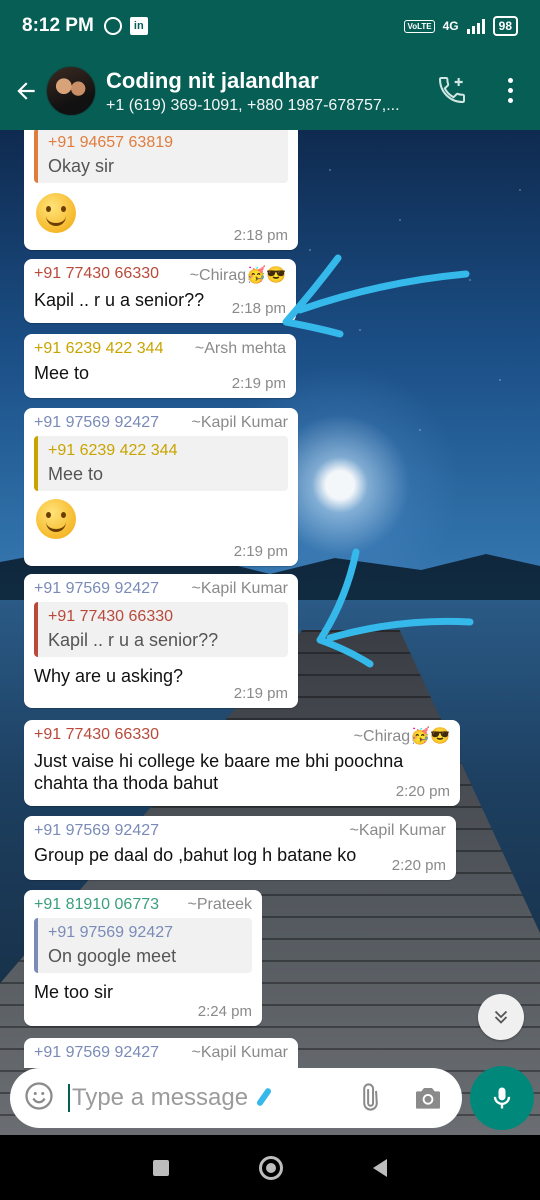 This screenshot has width=540, height=1200. I want to click on paperclip-icon, so click(369, 1100).